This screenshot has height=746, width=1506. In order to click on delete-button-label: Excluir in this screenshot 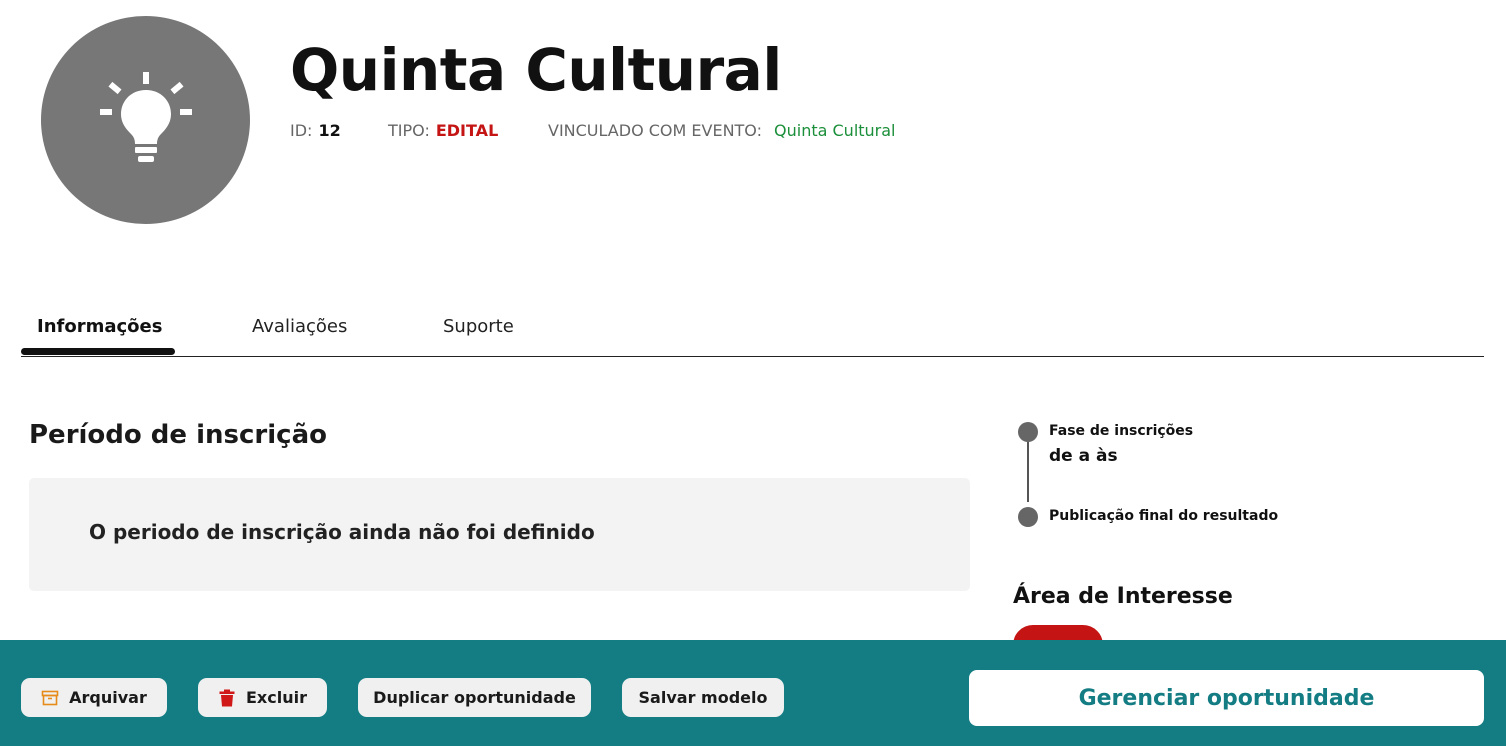, I will do `click(276, 697)`.